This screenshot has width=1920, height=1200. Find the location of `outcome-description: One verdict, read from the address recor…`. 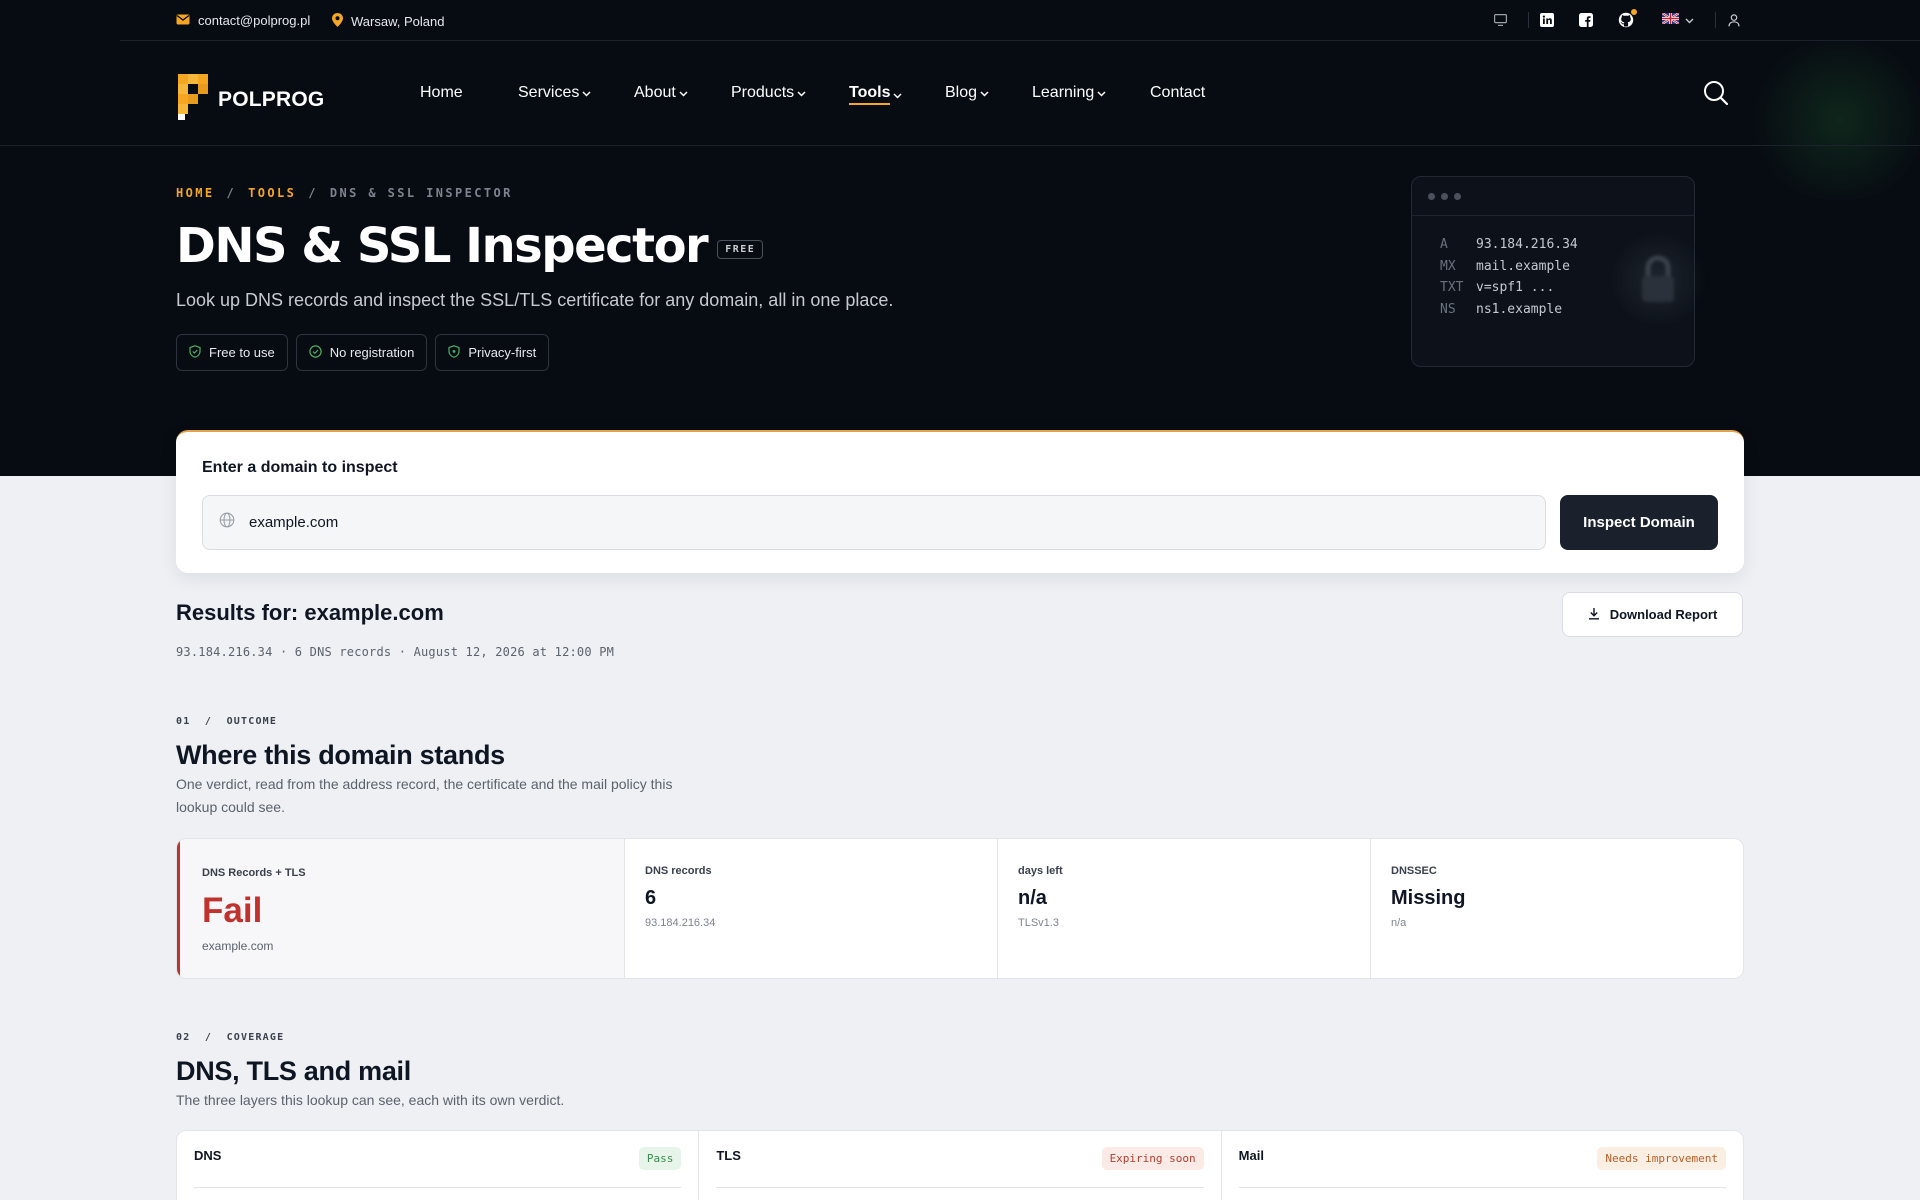

outcome-description: One verdict, read from the address recor… is located at coordinates (424, 795).